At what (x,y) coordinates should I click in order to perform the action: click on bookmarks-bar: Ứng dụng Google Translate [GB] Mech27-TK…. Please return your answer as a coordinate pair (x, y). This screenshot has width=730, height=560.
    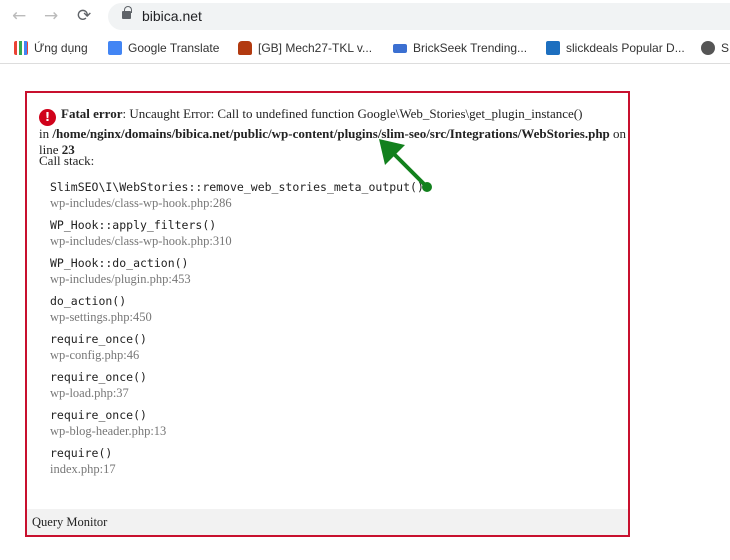
    Looking at the image, I should click on (365, 49).